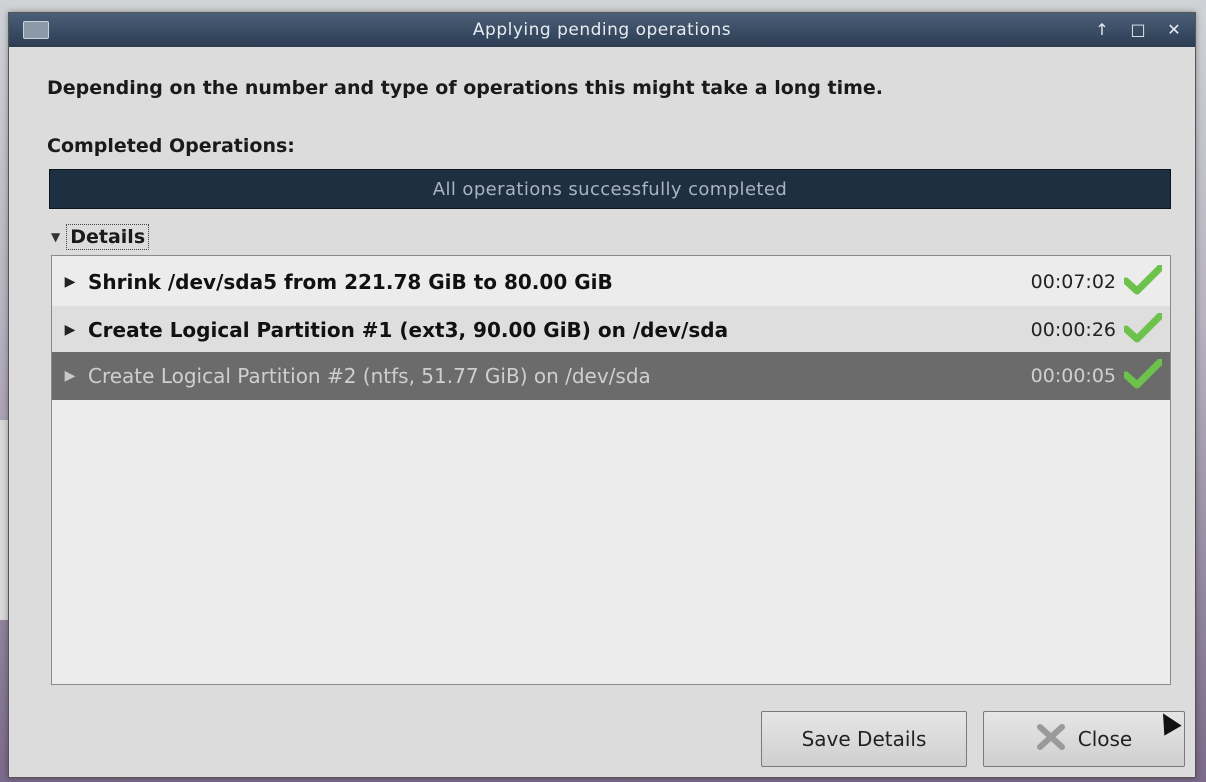 The width and height of the screenshot is (1206, 782). I want to click on title-bar: Applying pending operations ↑ □ ✕, so click(602, 30).